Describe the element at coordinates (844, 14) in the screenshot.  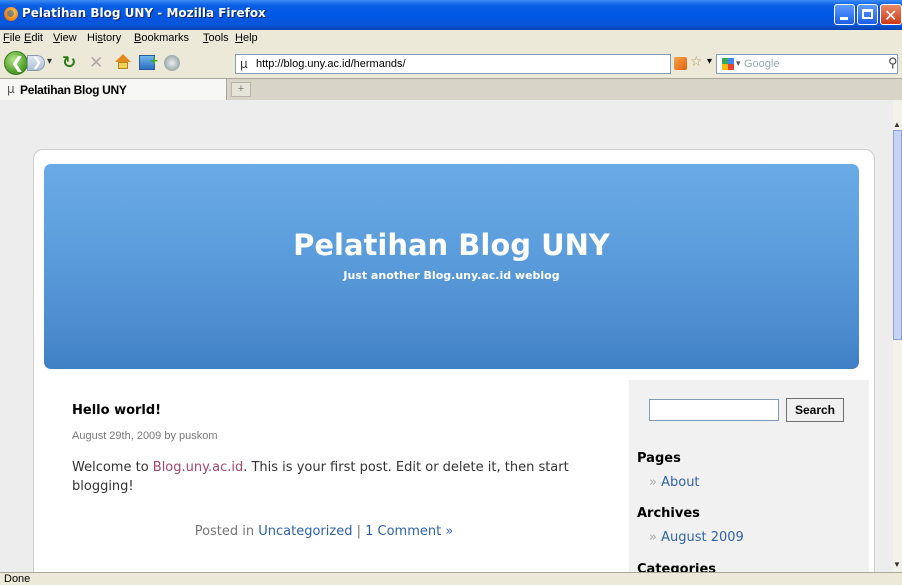
I see `minimize-button` at that location.